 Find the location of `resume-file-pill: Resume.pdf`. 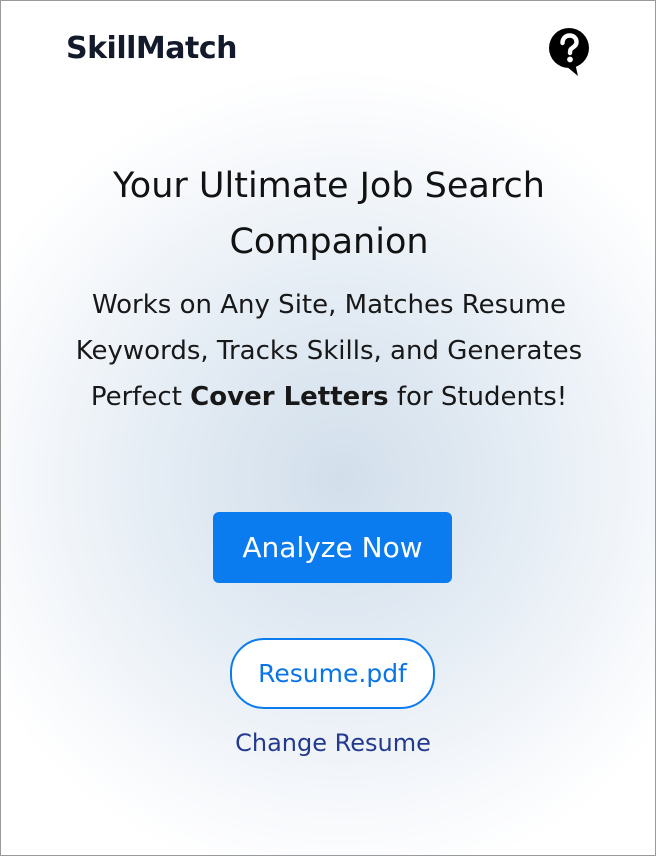

resume-file-pill: Resume.pdf is located at coordinates (332, 673).